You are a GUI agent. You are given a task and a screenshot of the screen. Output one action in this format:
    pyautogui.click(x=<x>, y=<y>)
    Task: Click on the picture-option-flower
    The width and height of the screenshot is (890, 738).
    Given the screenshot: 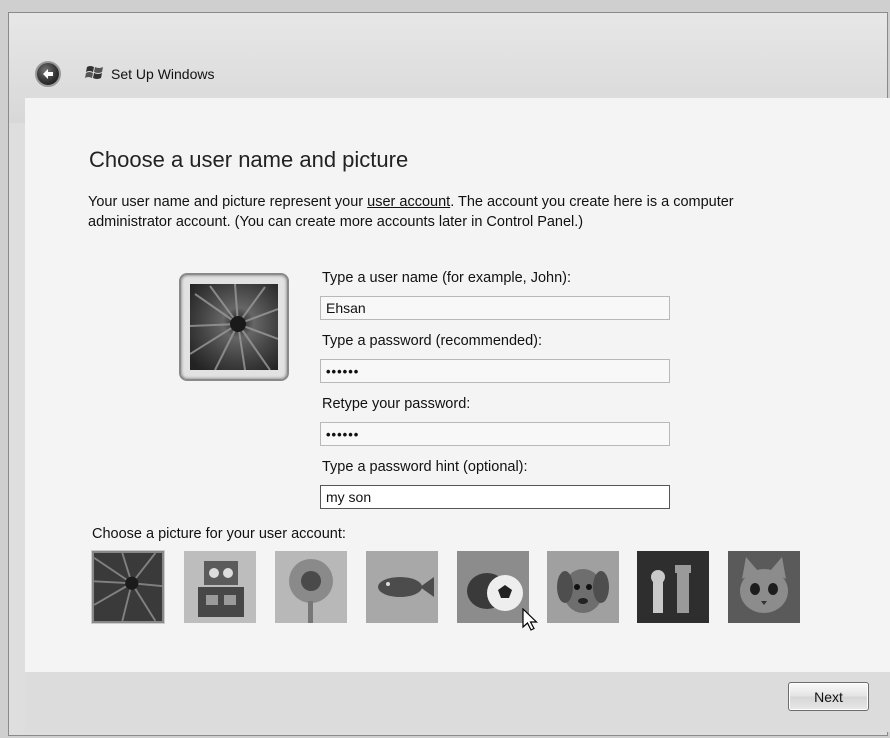 What is the action you would take?
    pyautogui.click(x=128, y=587)
    